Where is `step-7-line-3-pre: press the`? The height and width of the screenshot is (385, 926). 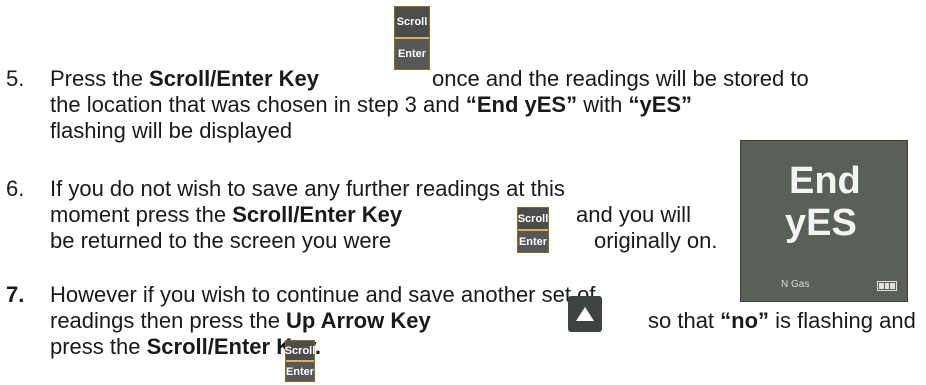 step-7-line-3-pre: press the is located at coordinates (98, 346).